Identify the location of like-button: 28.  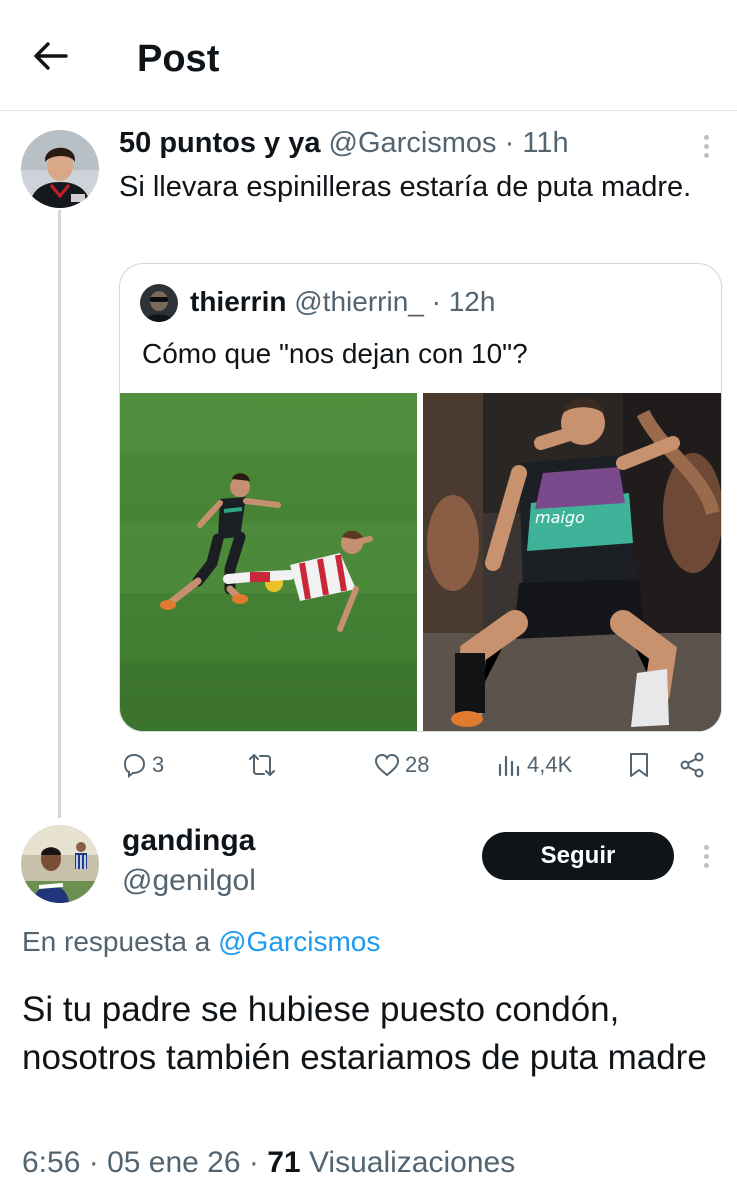
(401, 765).